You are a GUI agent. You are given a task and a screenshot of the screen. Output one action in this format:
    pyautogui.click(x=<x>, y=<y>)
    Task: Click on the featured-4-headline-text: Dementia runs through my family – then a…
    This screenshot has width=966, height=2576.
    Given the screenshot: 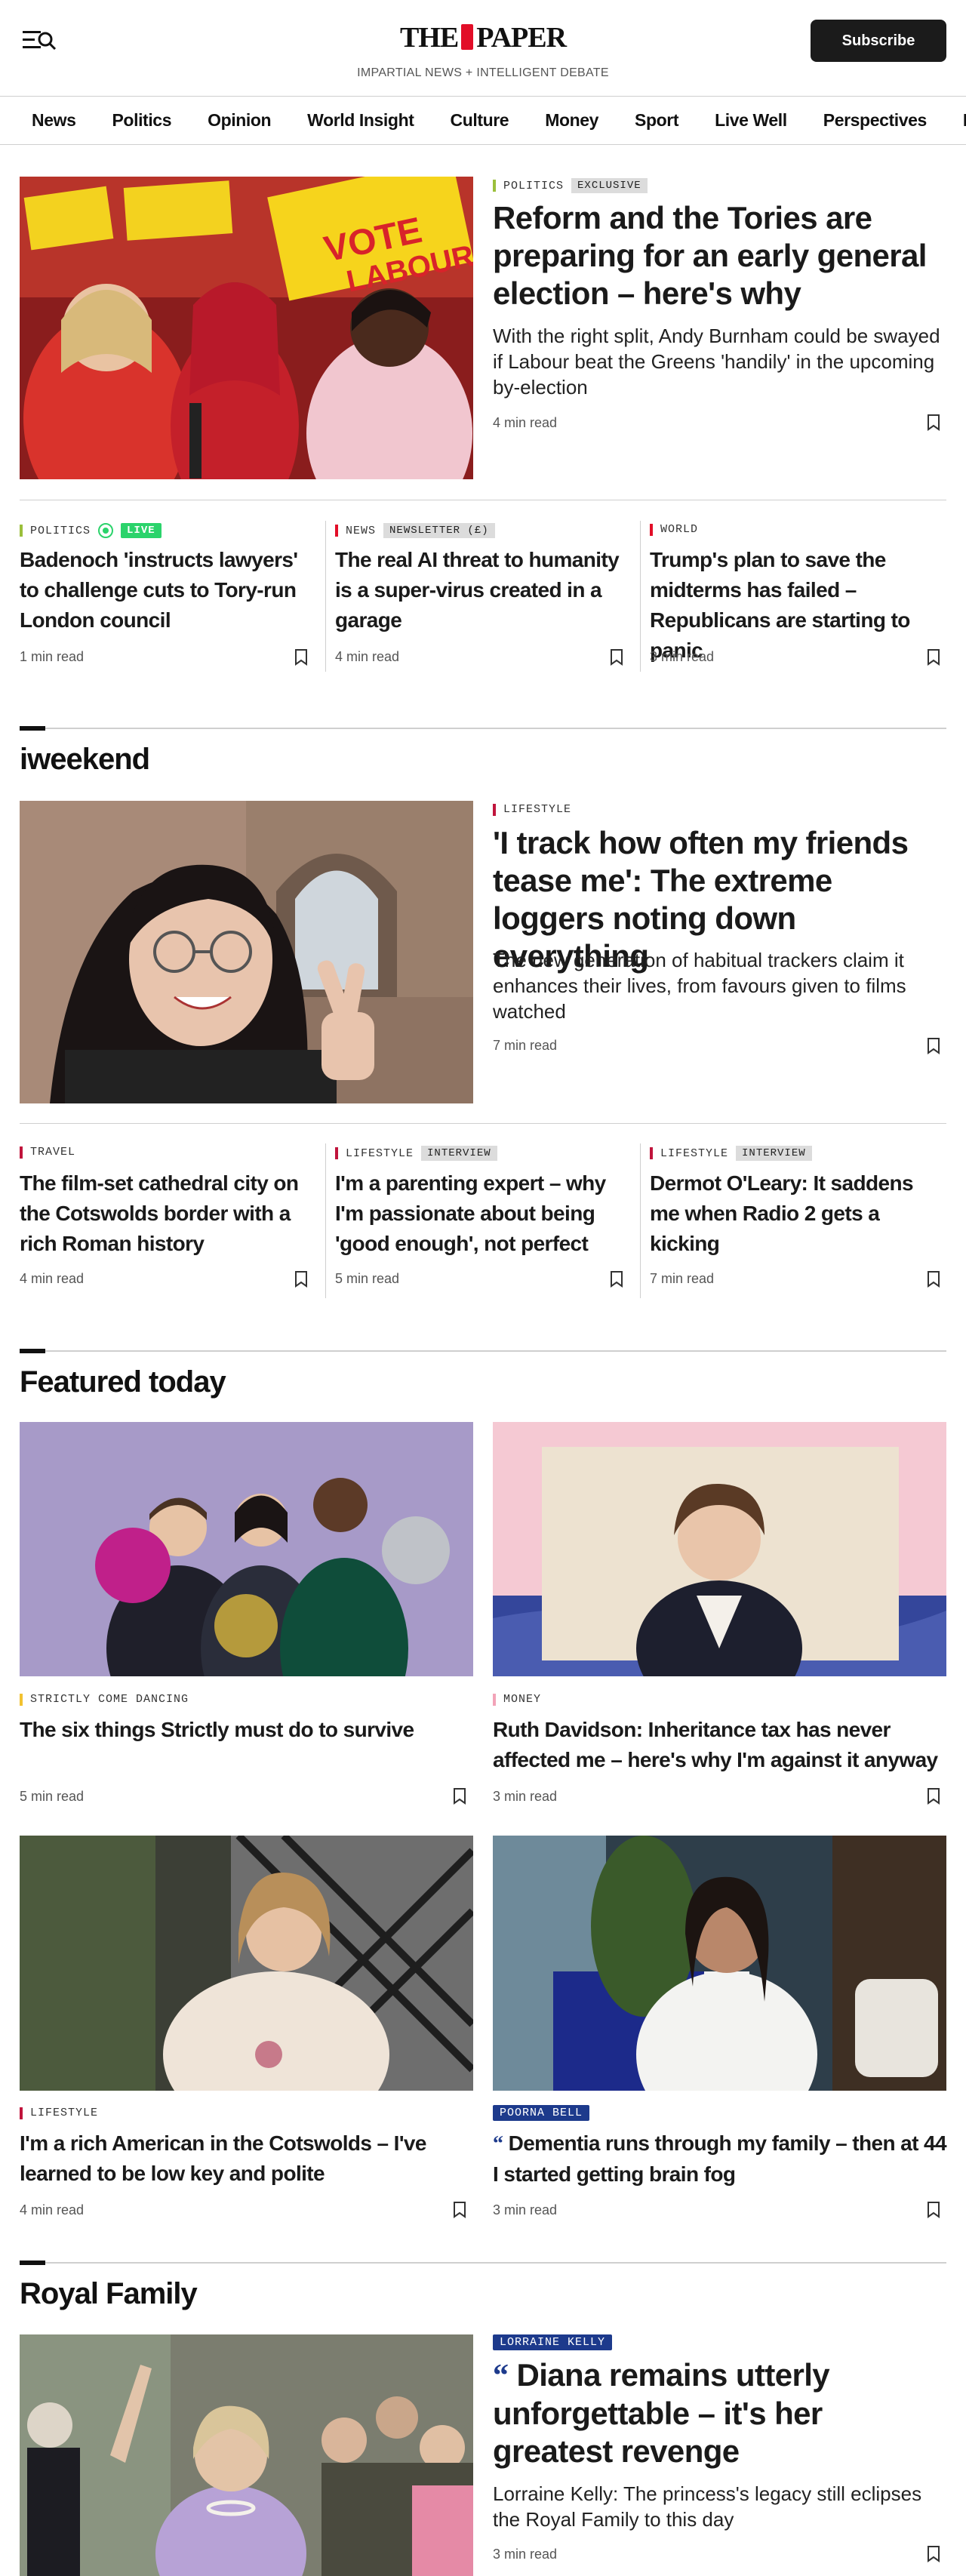 What is the action you would take?
    pyautogui.click(x=720, y=2158)
    